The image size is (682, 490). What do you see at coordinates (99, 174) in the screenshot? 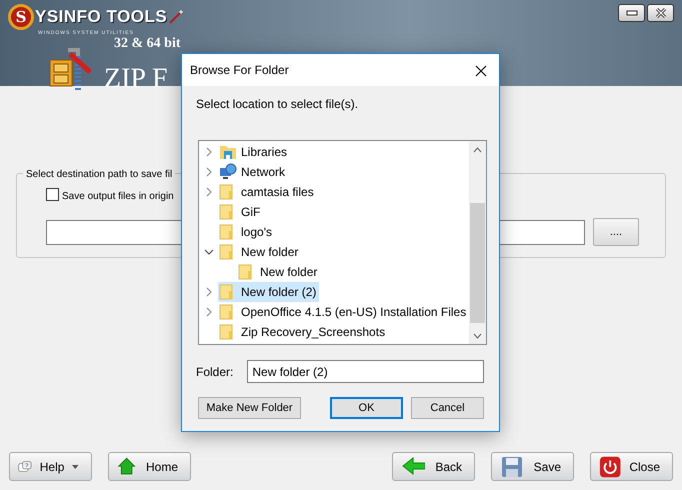
I see `group-label: Select destination path to save fil` at bounding box center [99, 174].